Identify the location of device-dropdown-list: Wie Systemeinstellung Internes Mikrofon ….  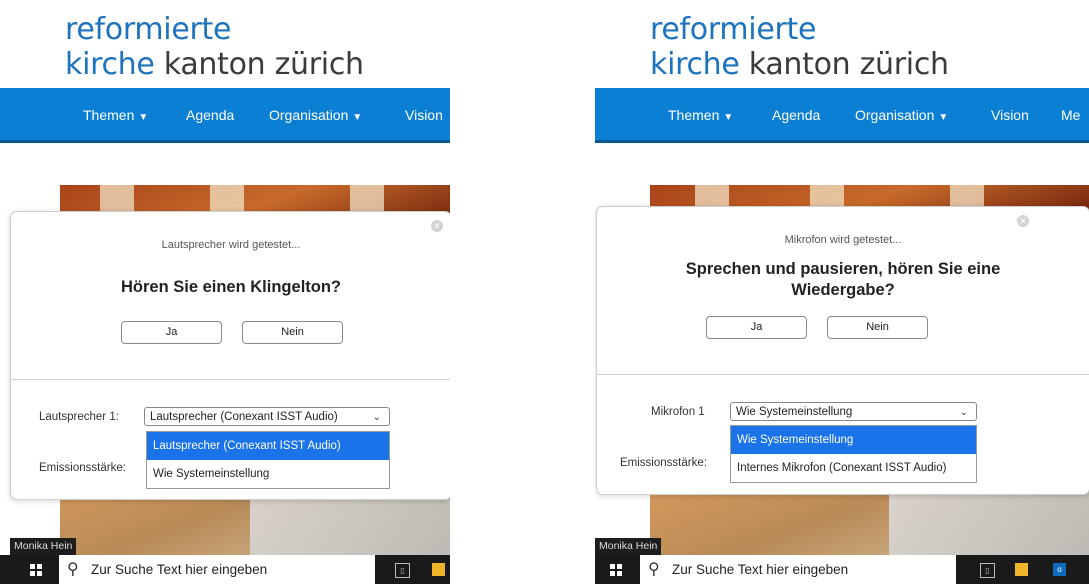
(853, 454).